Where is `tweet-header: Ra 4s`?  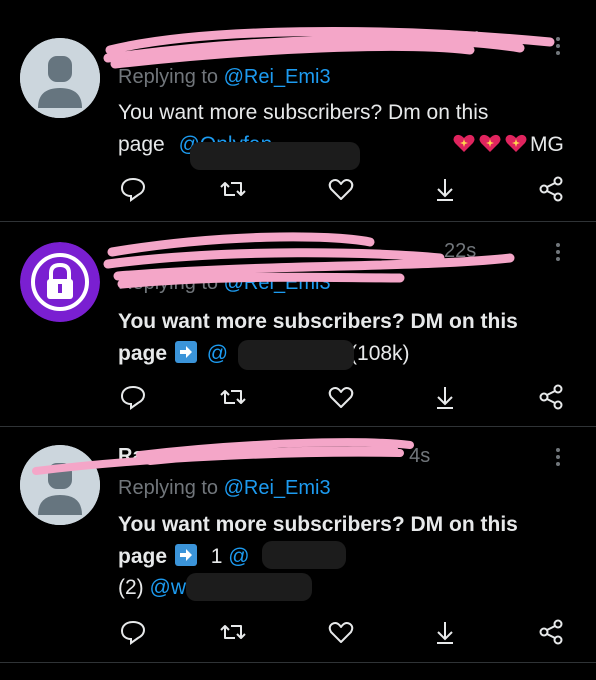
tweet-header: Ra 4s is located at coordinates (274, 456).